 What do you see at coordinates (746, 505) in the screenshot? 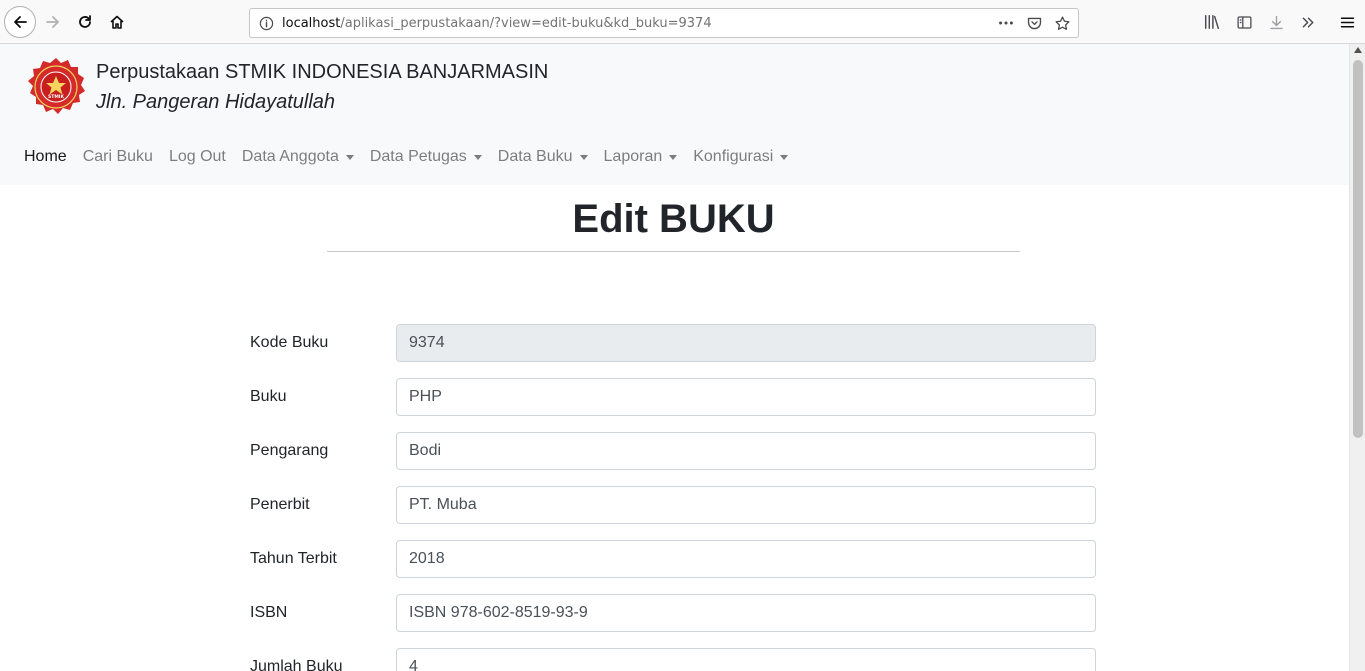
I see `penerbit-input` at bounding box center [746, 505].